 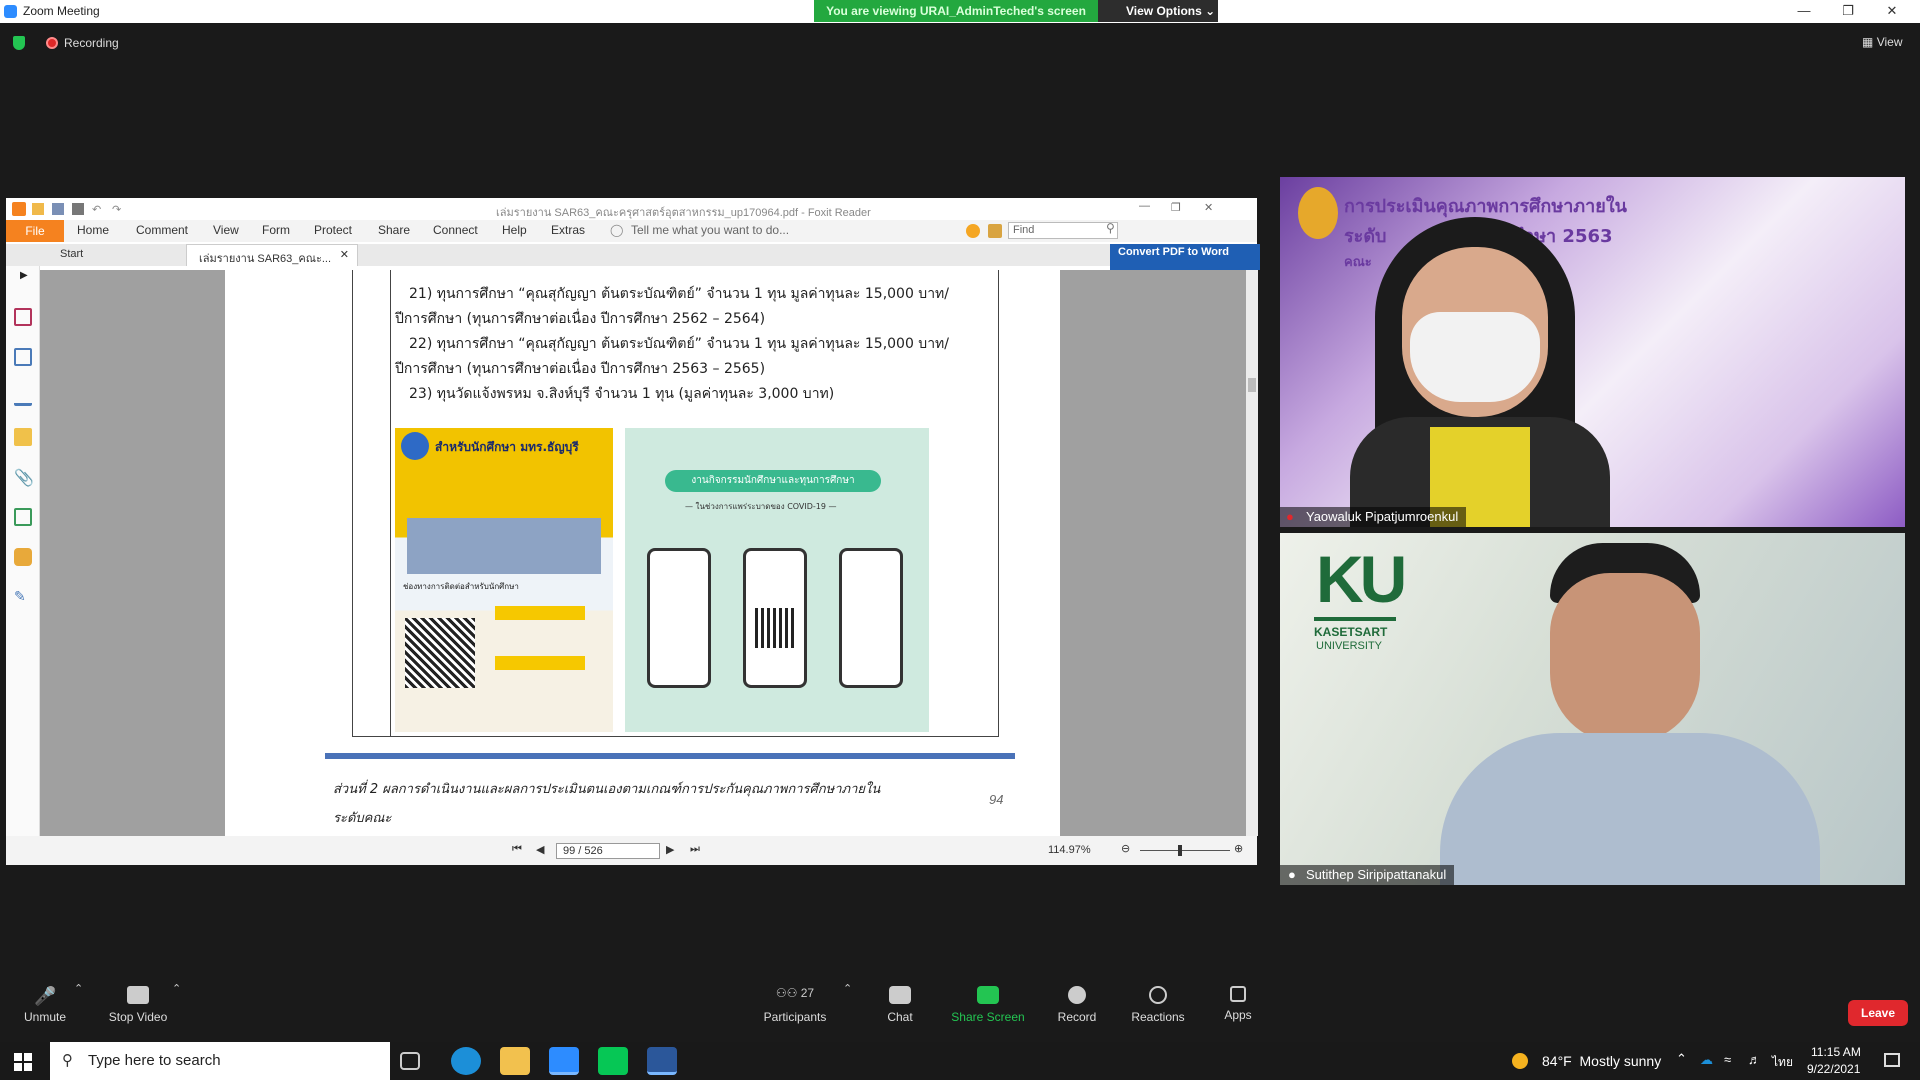 What do you see at coordinates (415, 446) in the screenshot?
I see `poster-logo-icon` at bounding box center [415, 446].